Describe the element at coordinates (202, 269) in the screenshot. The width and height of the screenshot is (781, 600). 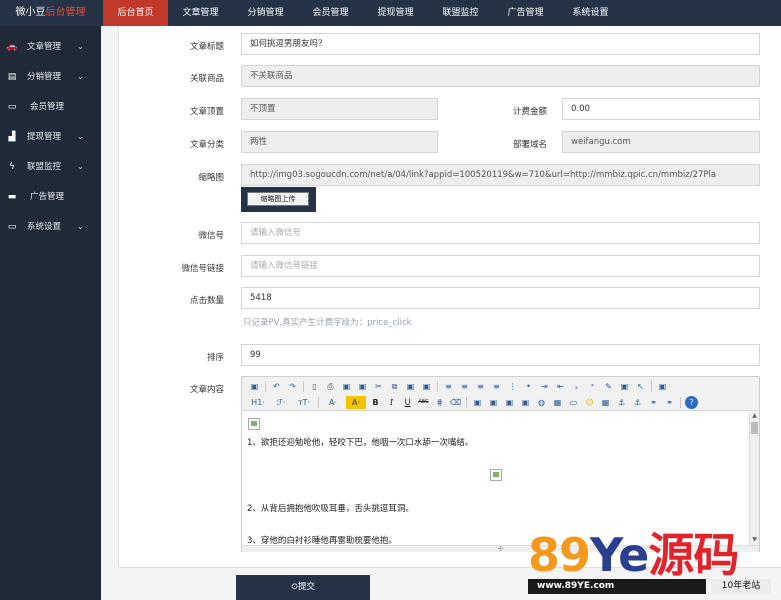
I see `wechat-link-label: 微信号链接` at that location.